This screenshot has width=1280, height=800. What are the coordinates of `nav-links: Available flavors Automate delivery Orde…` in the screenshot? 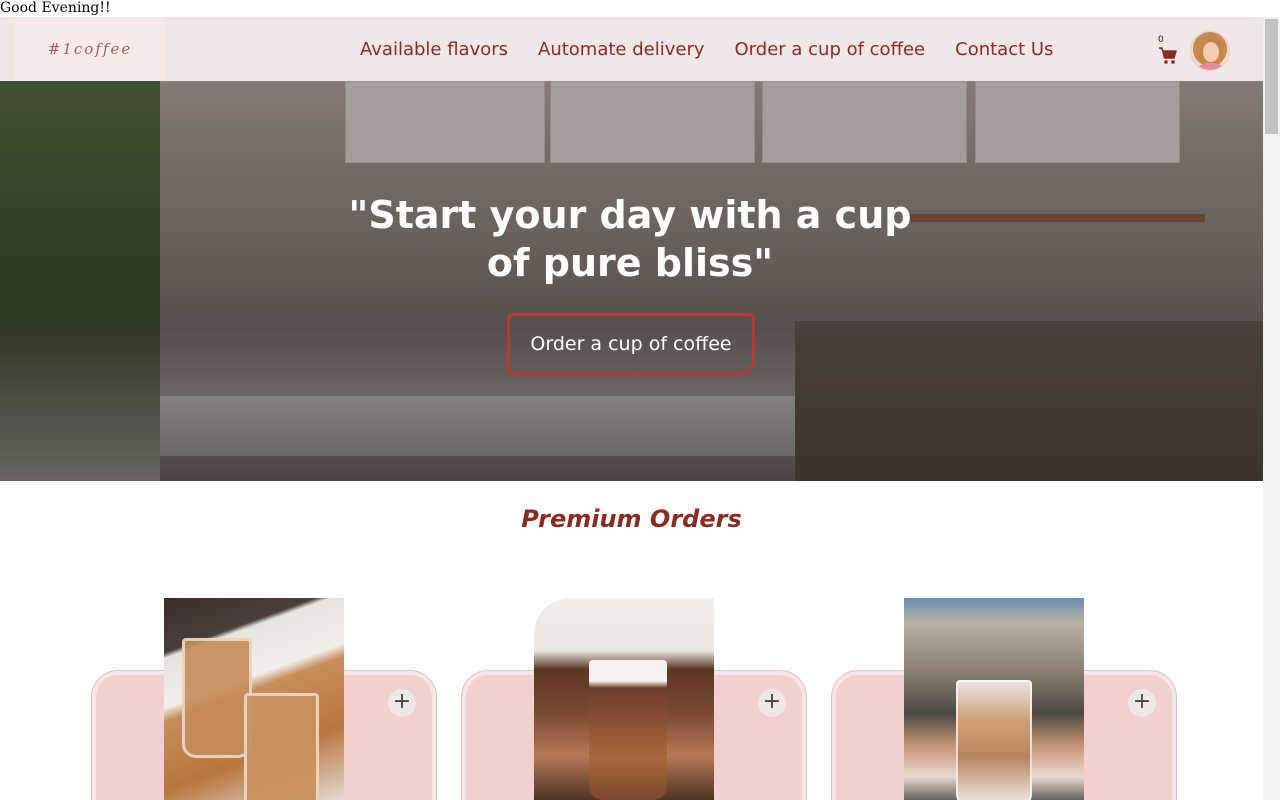 It's located at (706, 49).